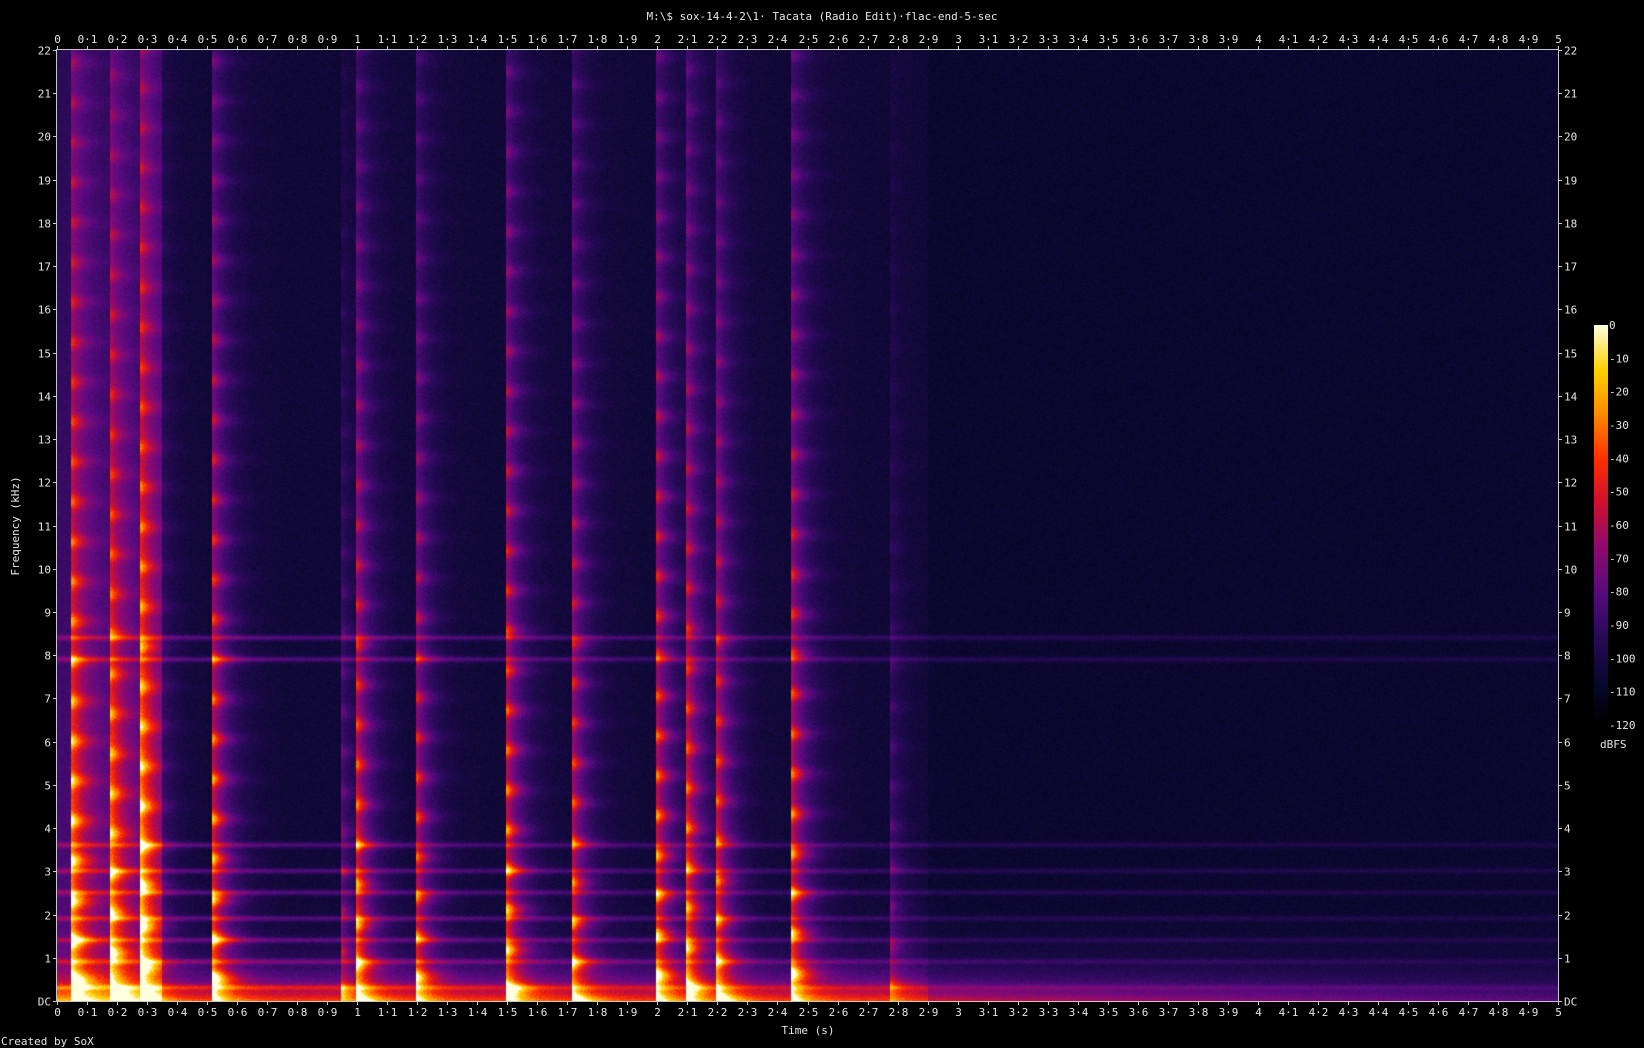 This screenshot has height=1048, width=1644. What do you see at coordinates (808, 1030) in the screenshot?
I see `x-axis-label: Time (s)` at bounding box center [808, 1030].